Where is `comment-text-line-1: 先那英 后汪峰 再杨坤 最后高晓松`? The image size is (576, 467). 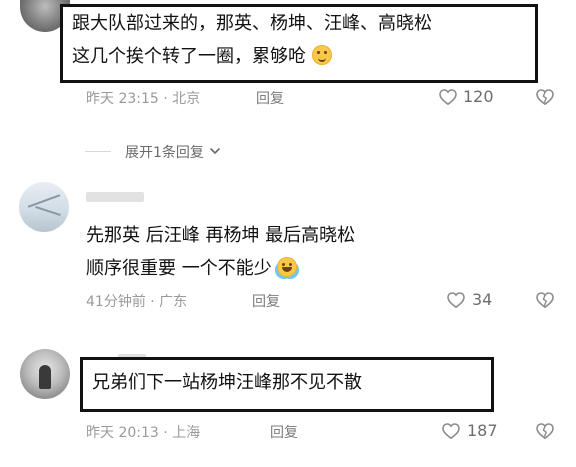
comment-text-line-1: 先那英 后汪峰 再杨坤 最后高晓松 is located at coordinates (221, 235).